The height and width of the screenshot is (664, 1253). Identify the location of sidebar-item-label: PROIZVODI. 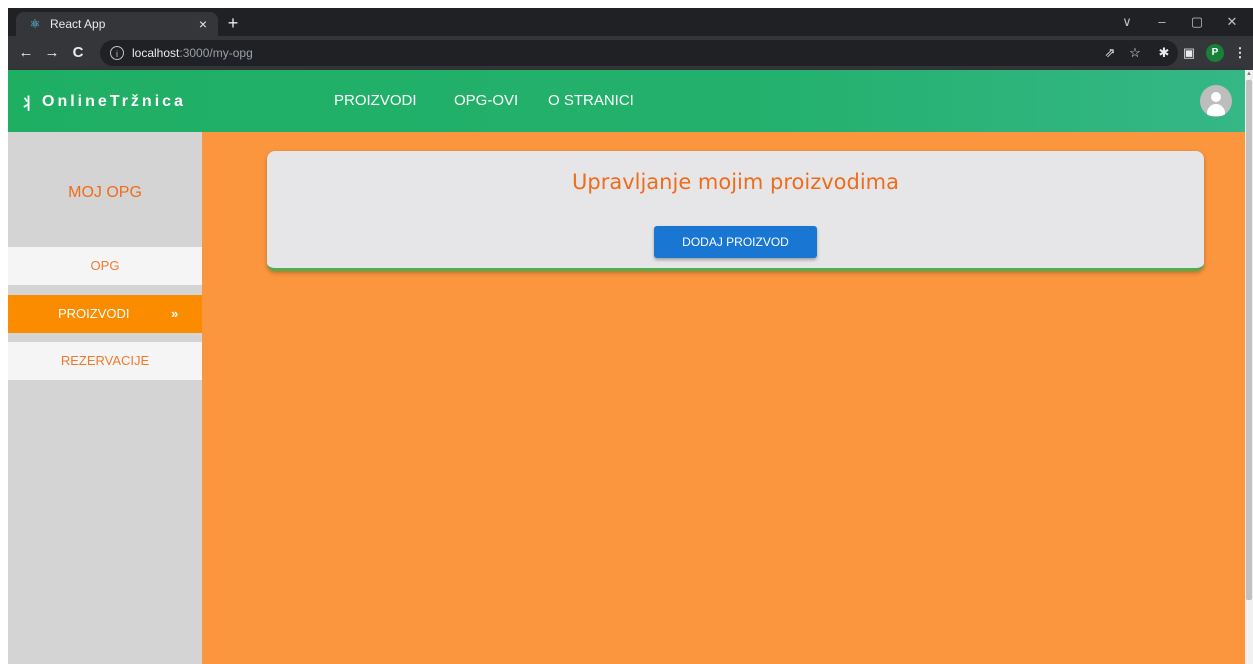
(94, 313).